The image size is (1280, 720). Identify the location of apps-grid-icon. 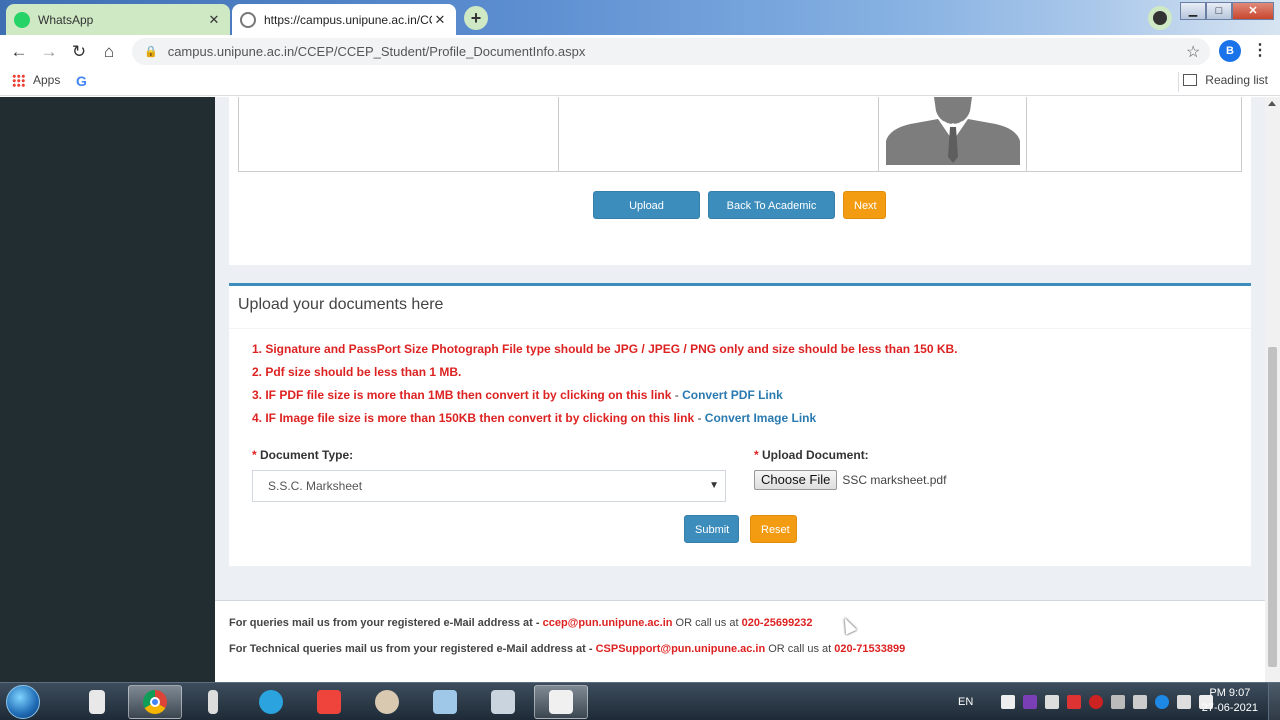
(18, 80).